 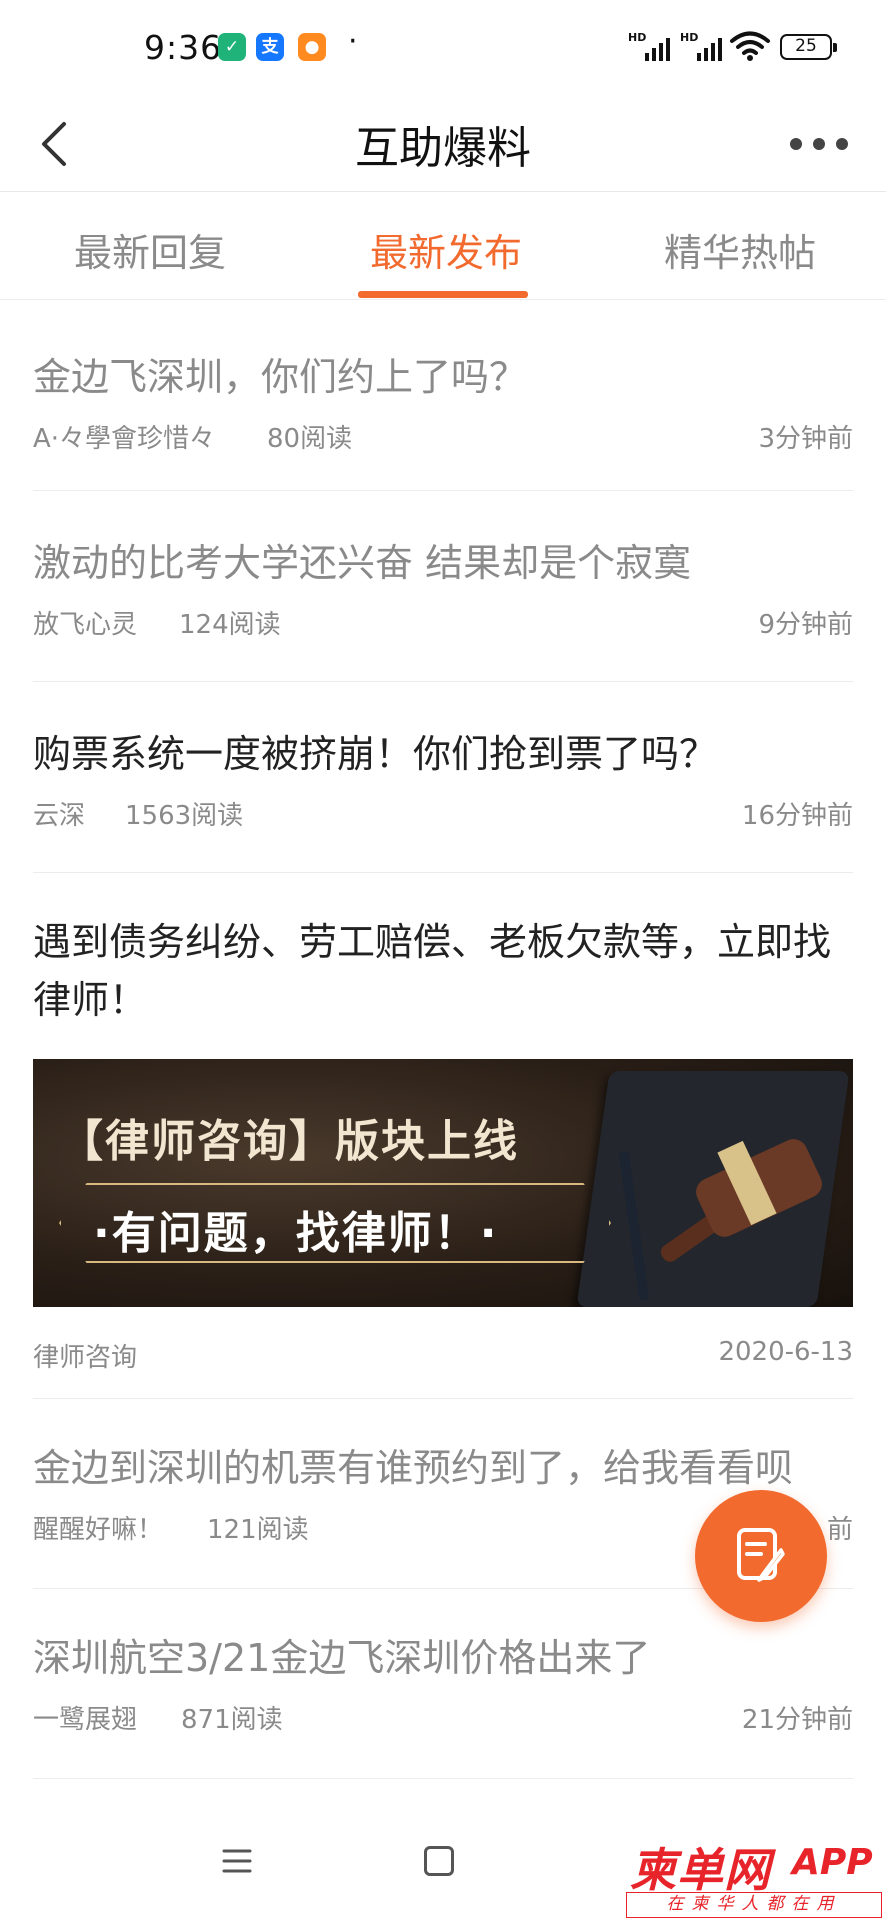 What do you see at coordinates (439, 1861) in the screenshot?
I see `home-square-icon` at bounding box center [439, 1861].